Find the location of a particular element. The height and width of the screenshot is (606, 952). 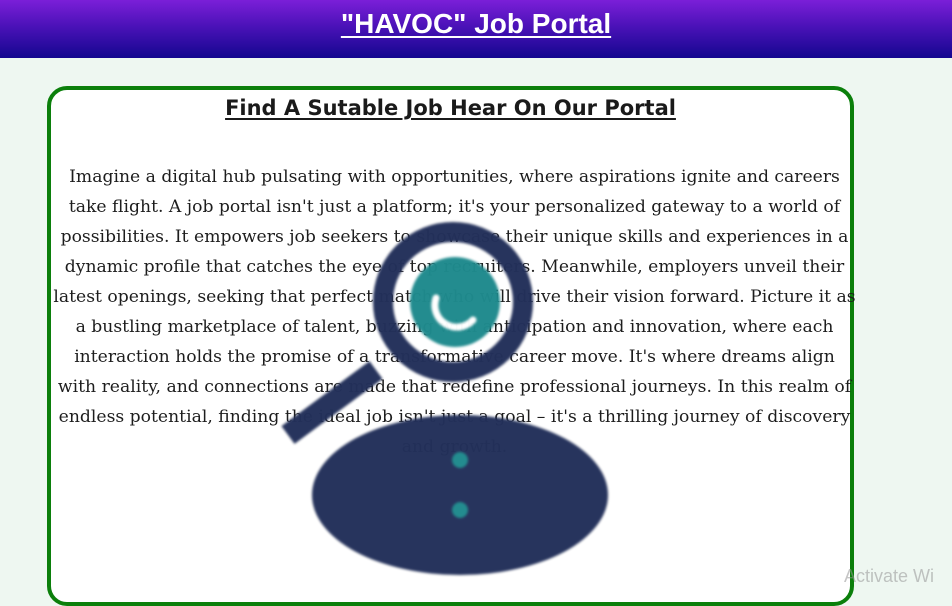

site-header: "HAVOC" Job Portal is located at coordinates (476, 29).